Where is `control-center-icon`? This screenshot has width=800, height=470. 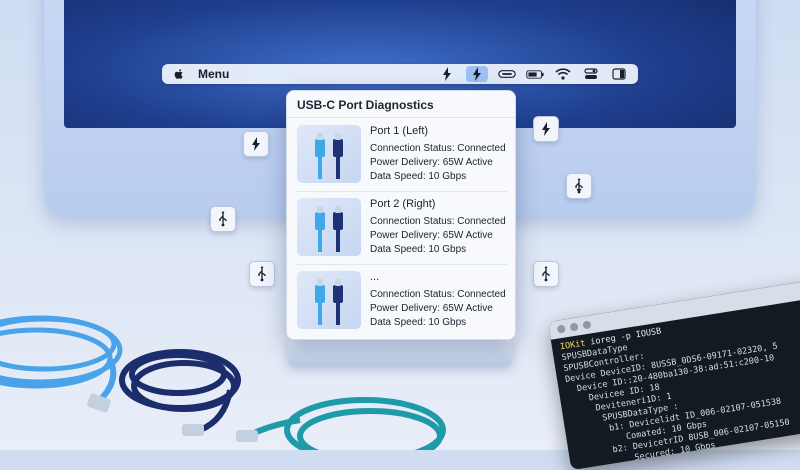 control-center-icon is located at coordinates (591, 74).